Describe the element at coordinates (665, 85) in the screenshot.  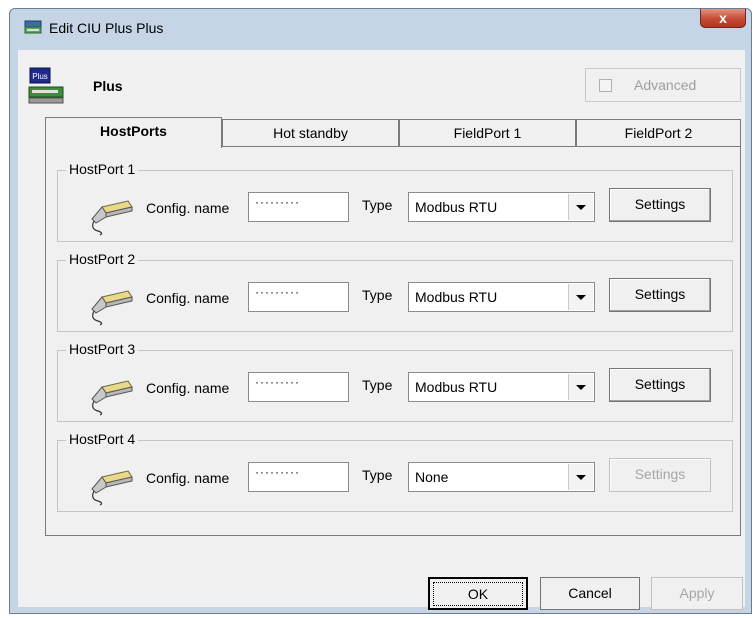
I see `advanced-label: Advanced` at that location.